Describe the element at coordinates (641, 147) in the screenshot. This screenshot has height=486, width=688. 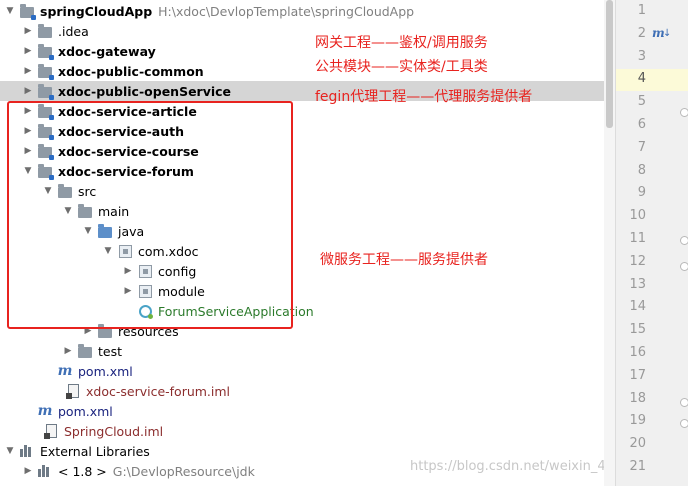
I see `line-number: 7` at that location.